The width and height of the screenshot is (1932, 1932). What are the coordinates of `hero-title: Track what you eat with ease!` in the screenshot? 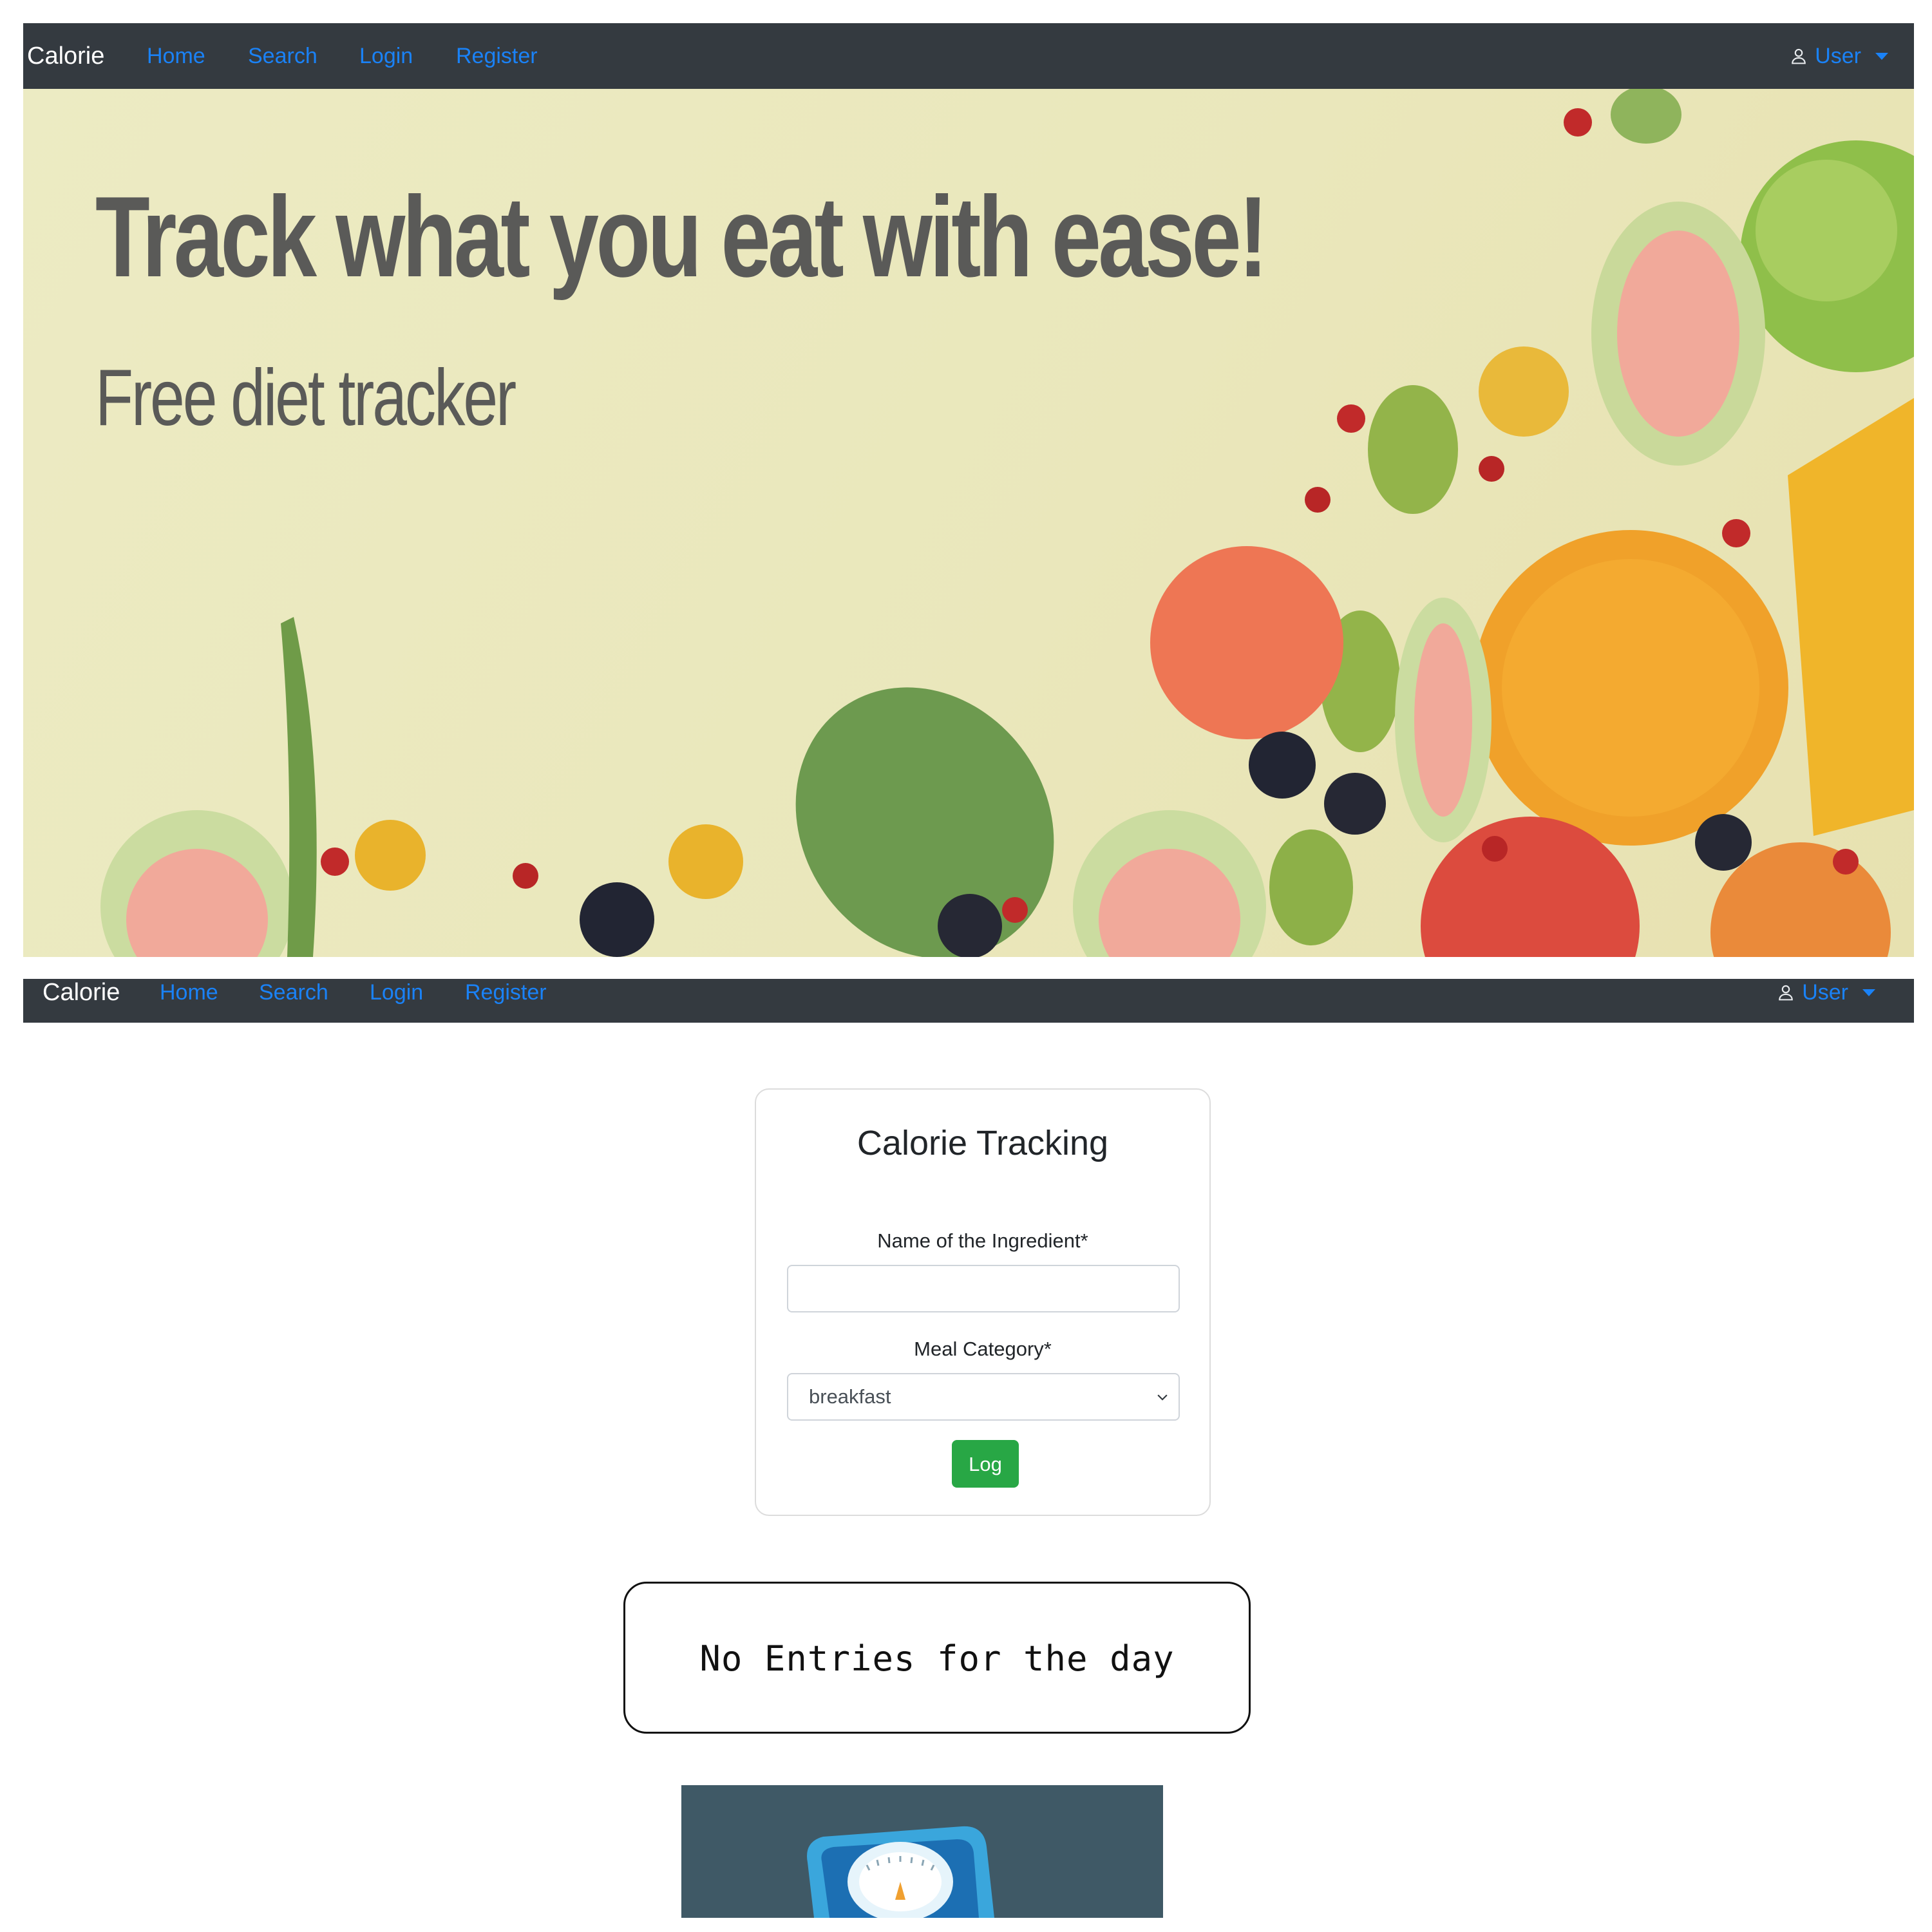 It's located at (682, 237).